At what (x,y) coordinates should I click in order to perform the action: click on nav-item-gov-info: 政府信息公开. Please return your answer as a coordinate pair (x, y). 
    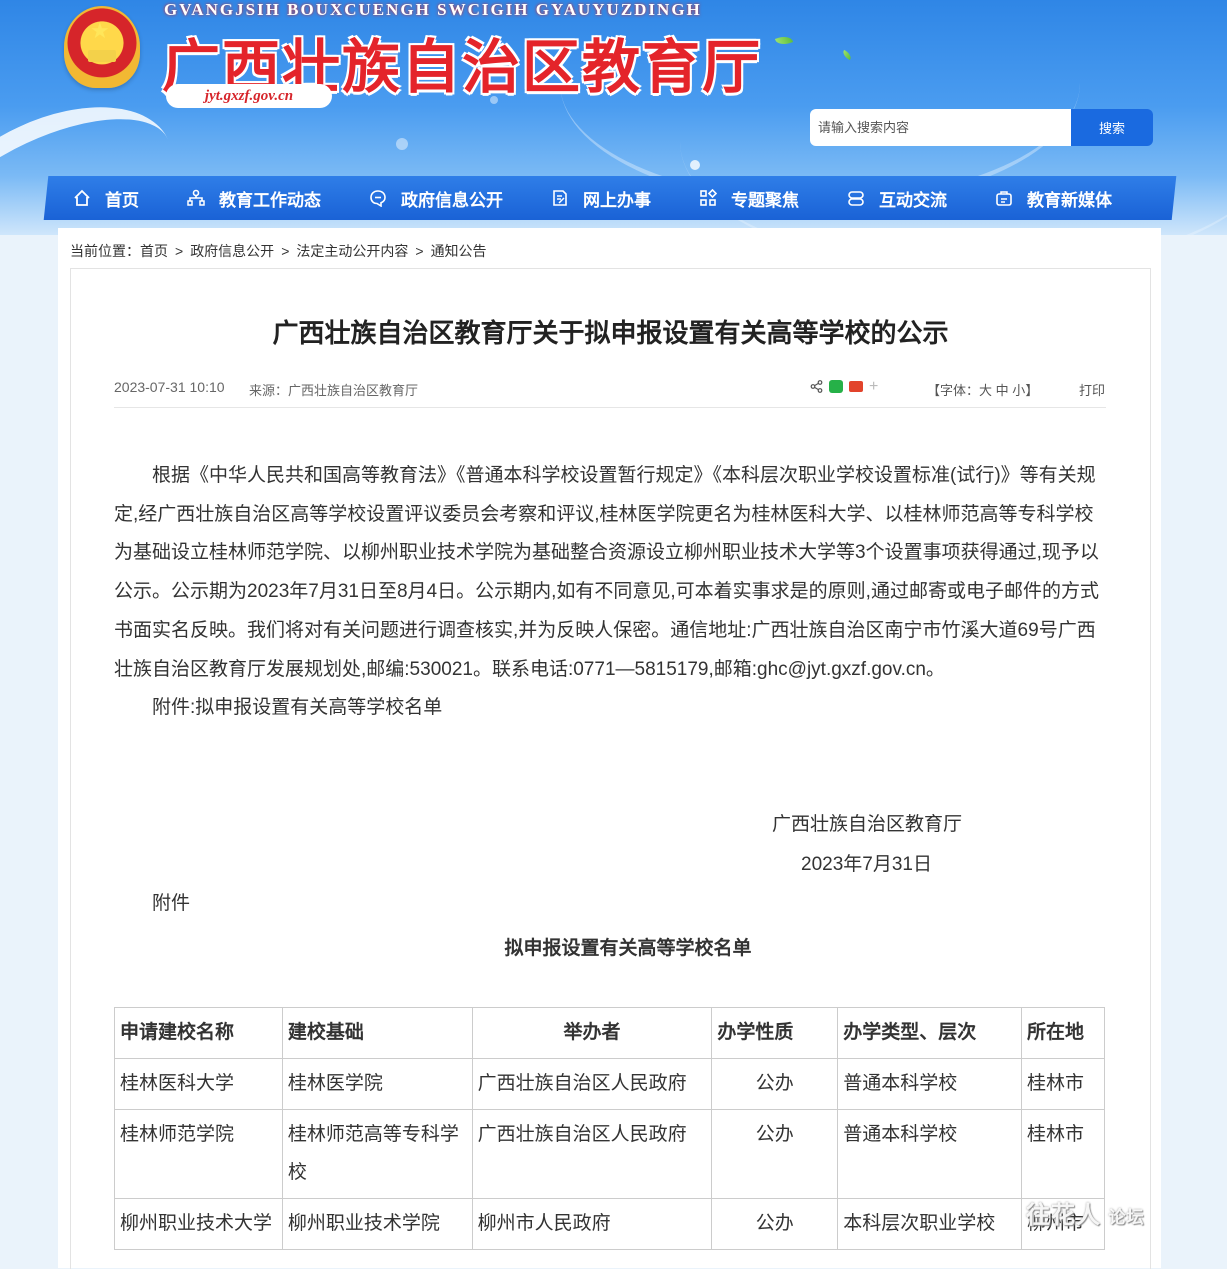
    Looking at the image, I should click on (436, 198).